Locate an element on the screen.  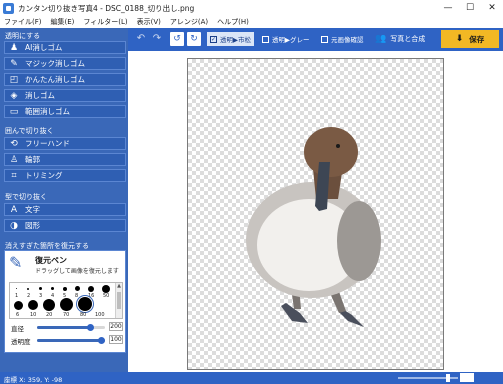
ai-eraser-button: ♟ AI消しゴム is located at coordinates (65, 47).